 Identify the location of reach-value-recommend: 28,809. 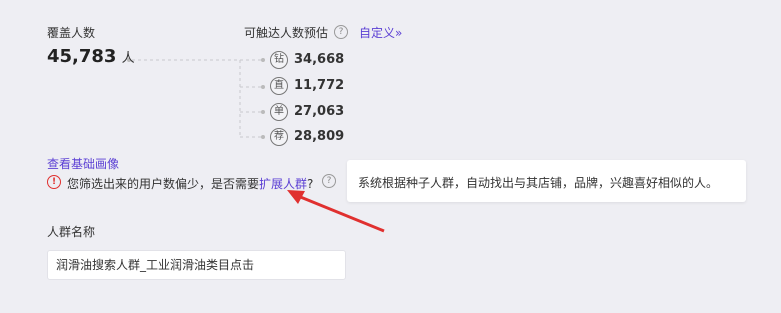
(319, 136).